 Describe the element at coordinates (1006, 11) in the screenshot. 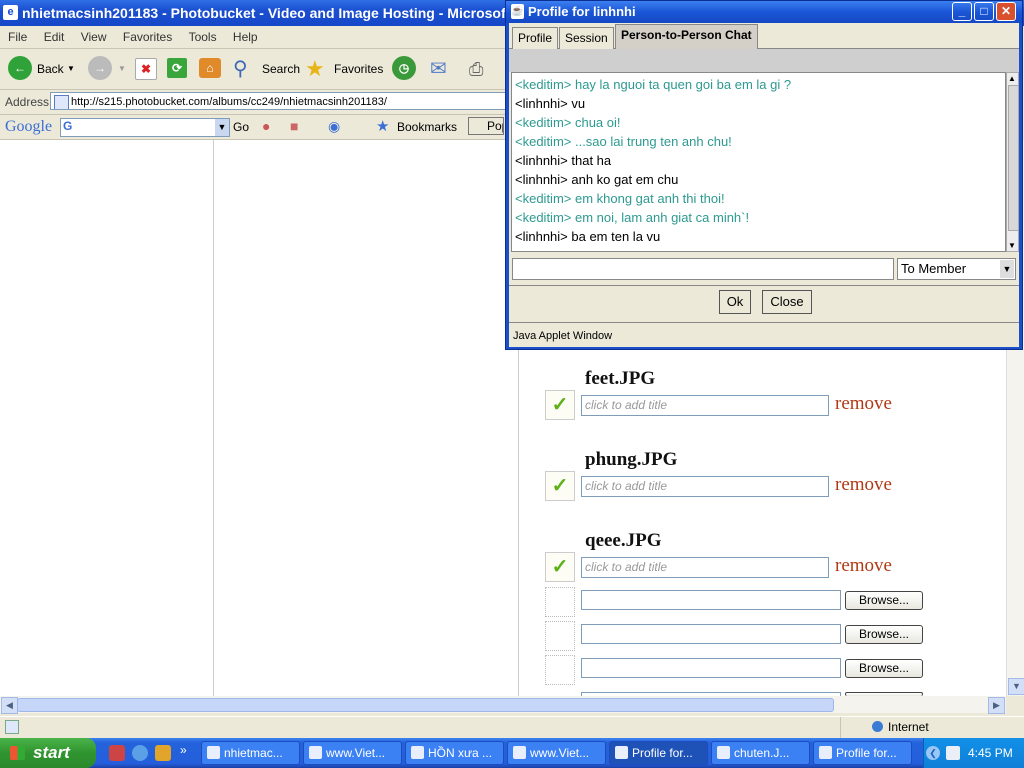

I see `close-icon: ✕` at that location.